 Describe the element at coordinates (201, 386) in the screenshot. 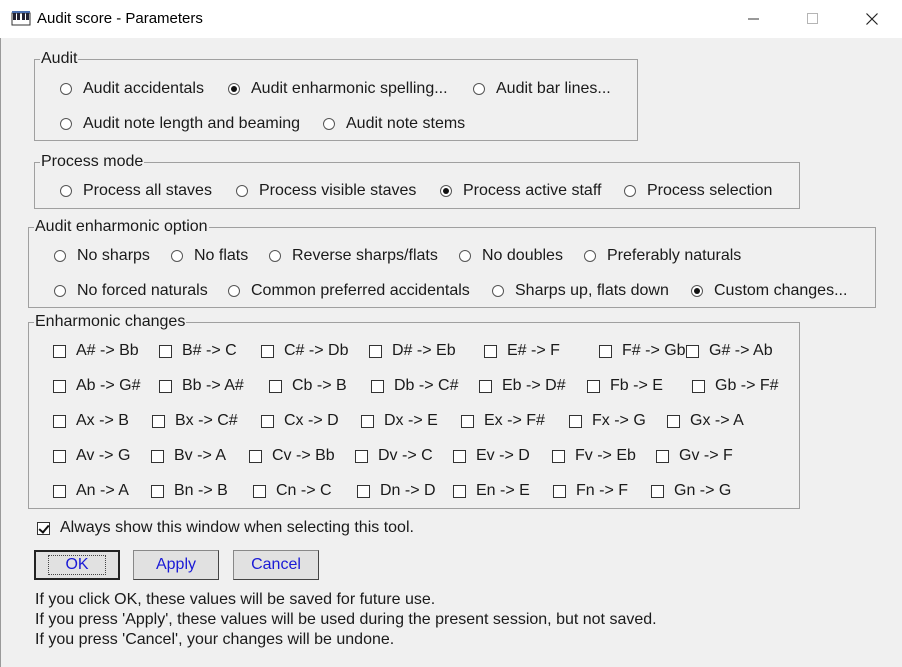

I see `enharmonic-change-checkbox: Bb -> A#` at that location.